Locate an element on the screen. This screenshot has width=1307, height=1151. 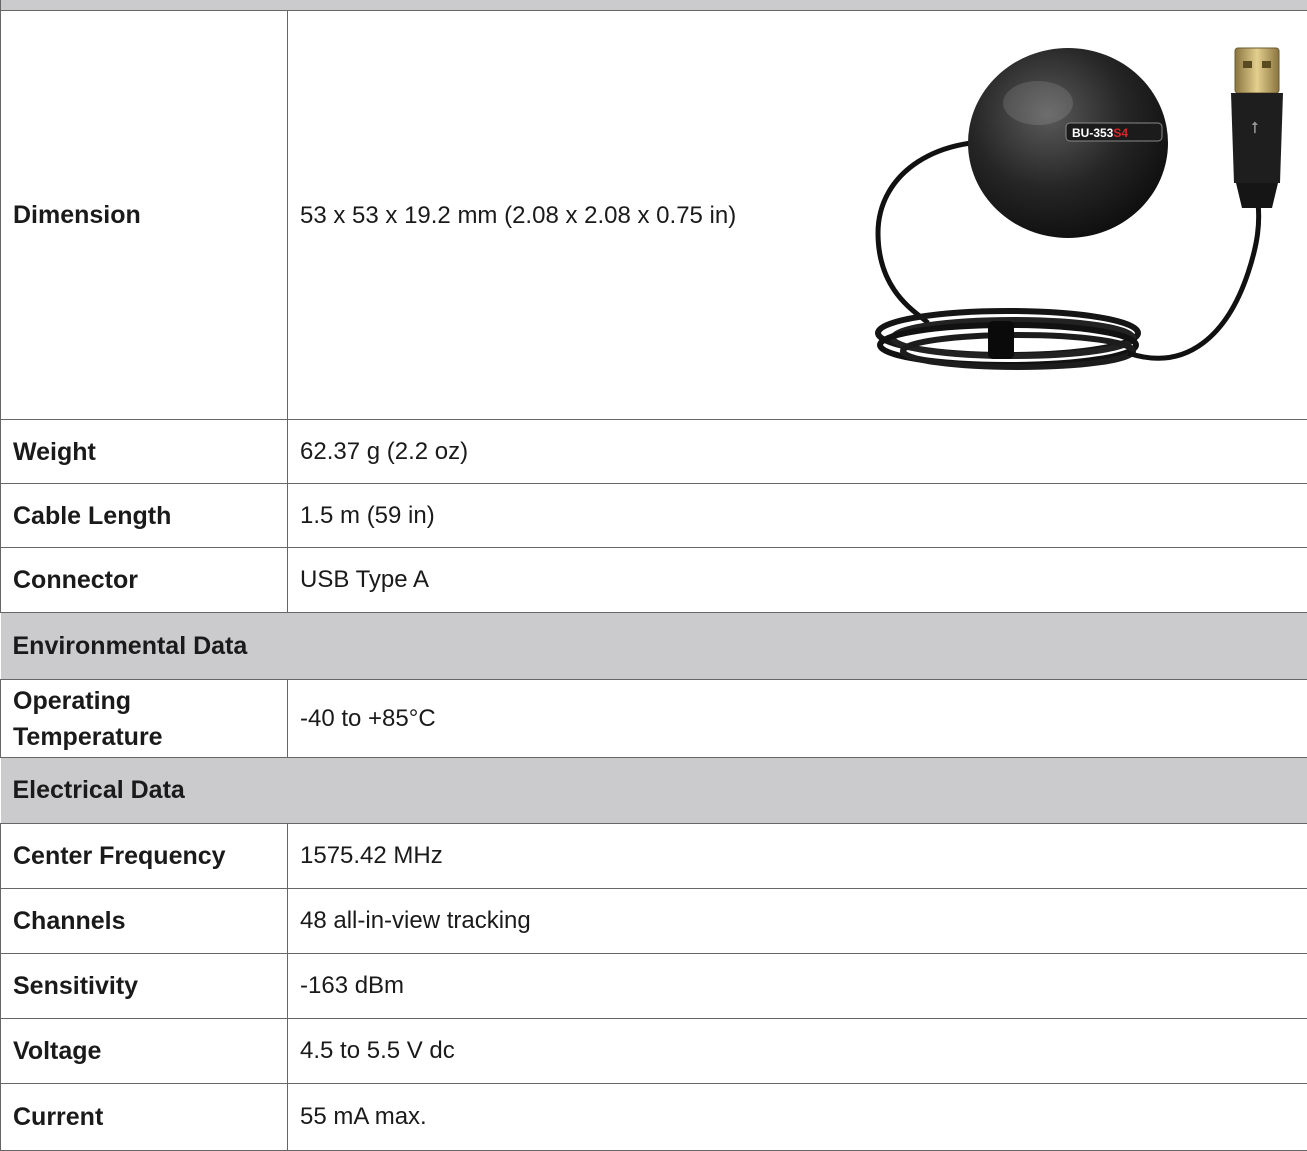
table-row-connector: Connector USB Type A is located at coordinates (653, 580).